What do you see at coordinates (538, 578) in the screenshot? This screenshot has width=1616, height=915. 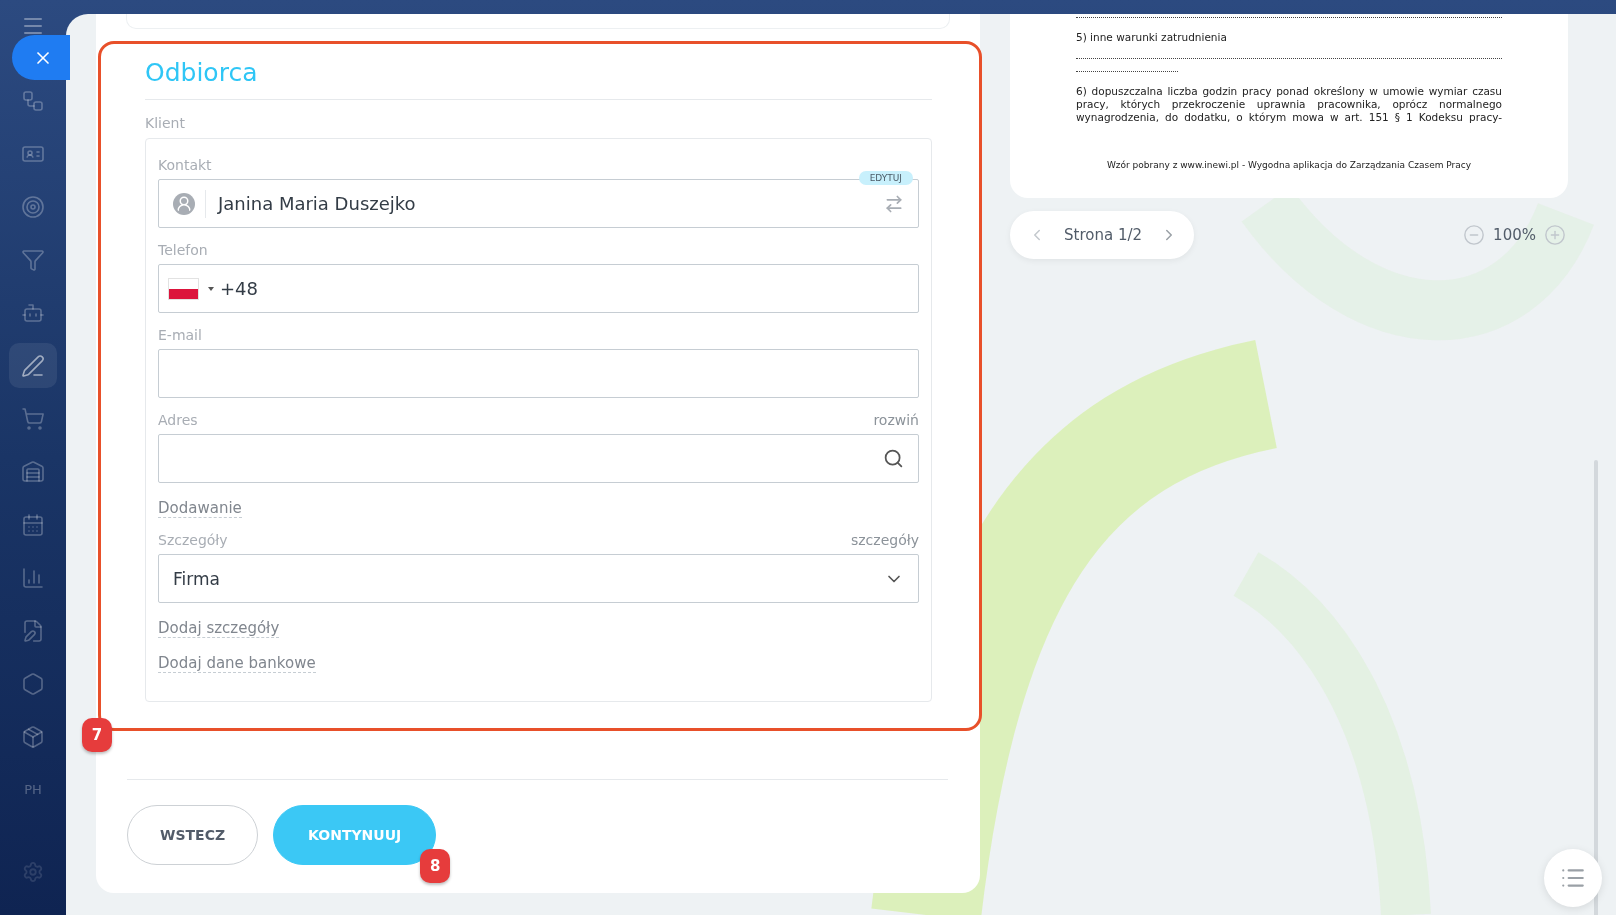 I see `select-field: Firma` at bounding box center [538, 578].